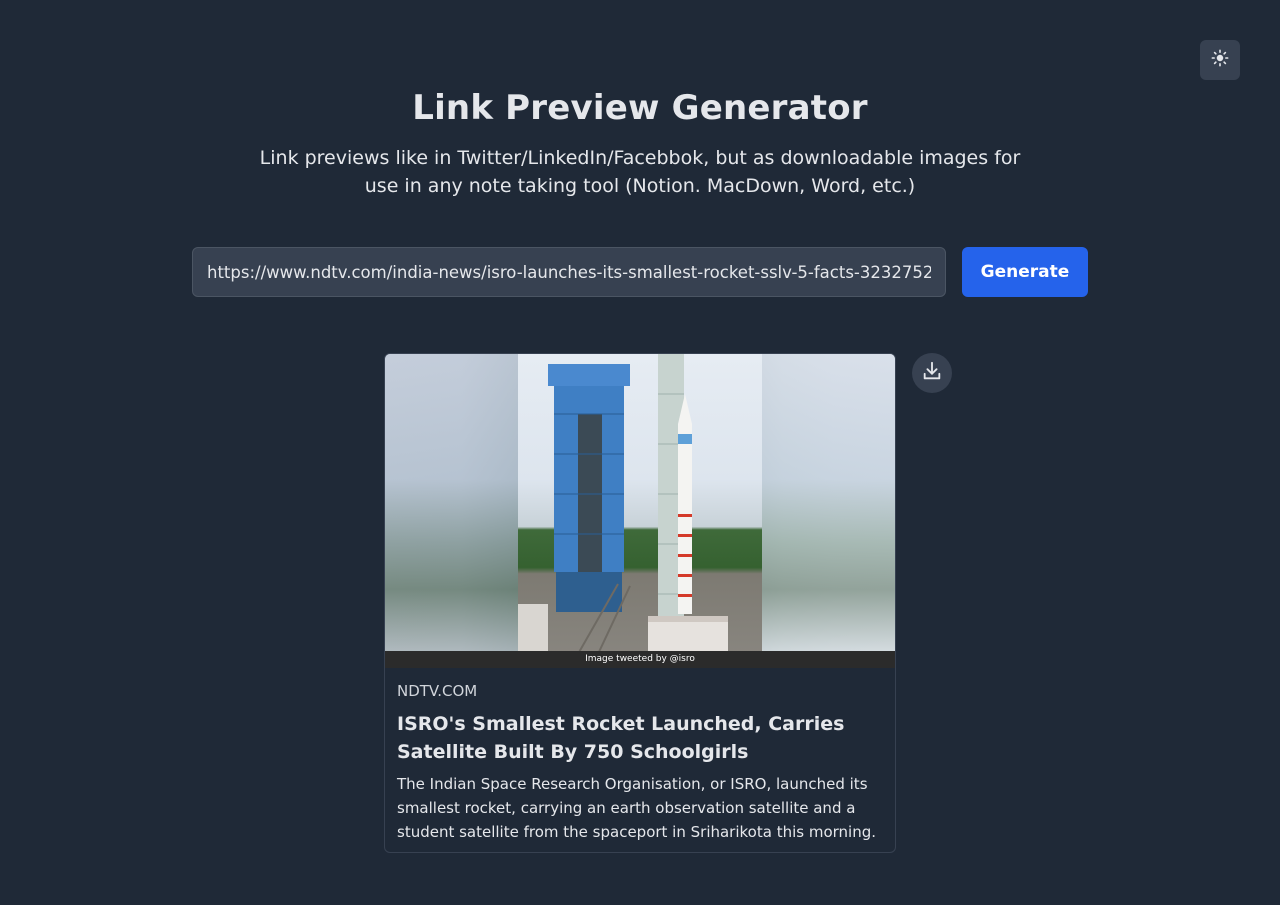 This screenshot has height=905, width=1280. What do you see at coordinates (569, 272) in the screenshot?
I see `url-input` at bounding box center [569, 272].